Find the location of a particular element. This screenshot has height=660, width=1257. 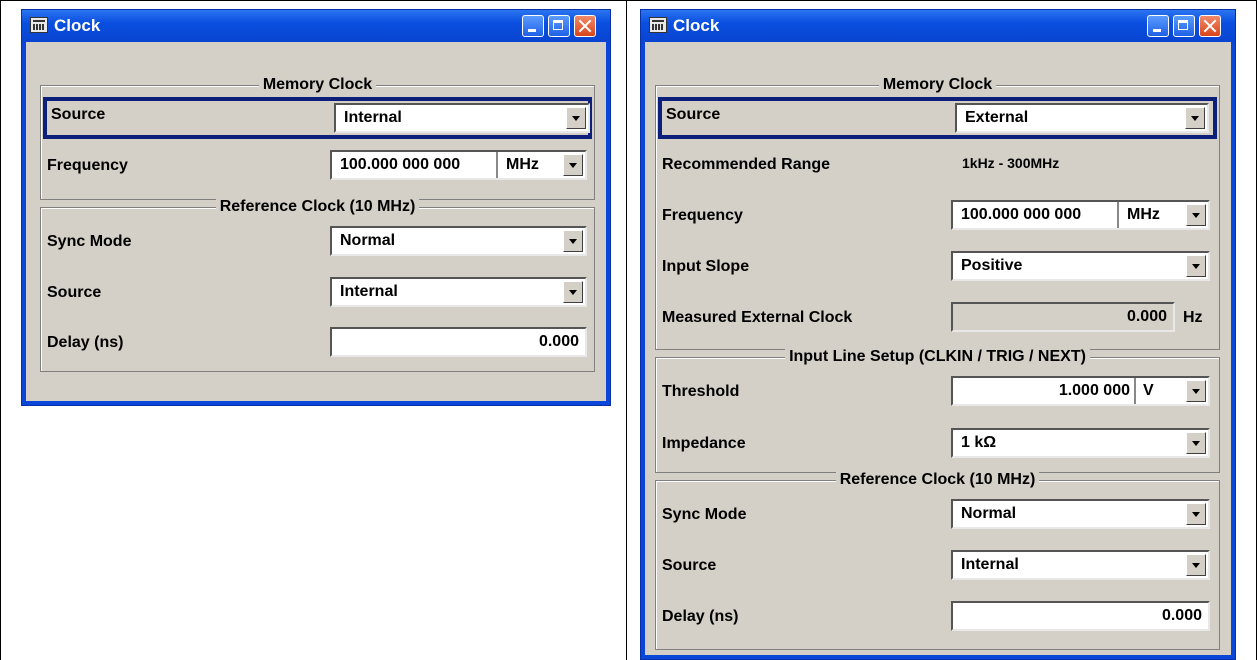

memory-source-value: External is located at coordinates (997, 117).